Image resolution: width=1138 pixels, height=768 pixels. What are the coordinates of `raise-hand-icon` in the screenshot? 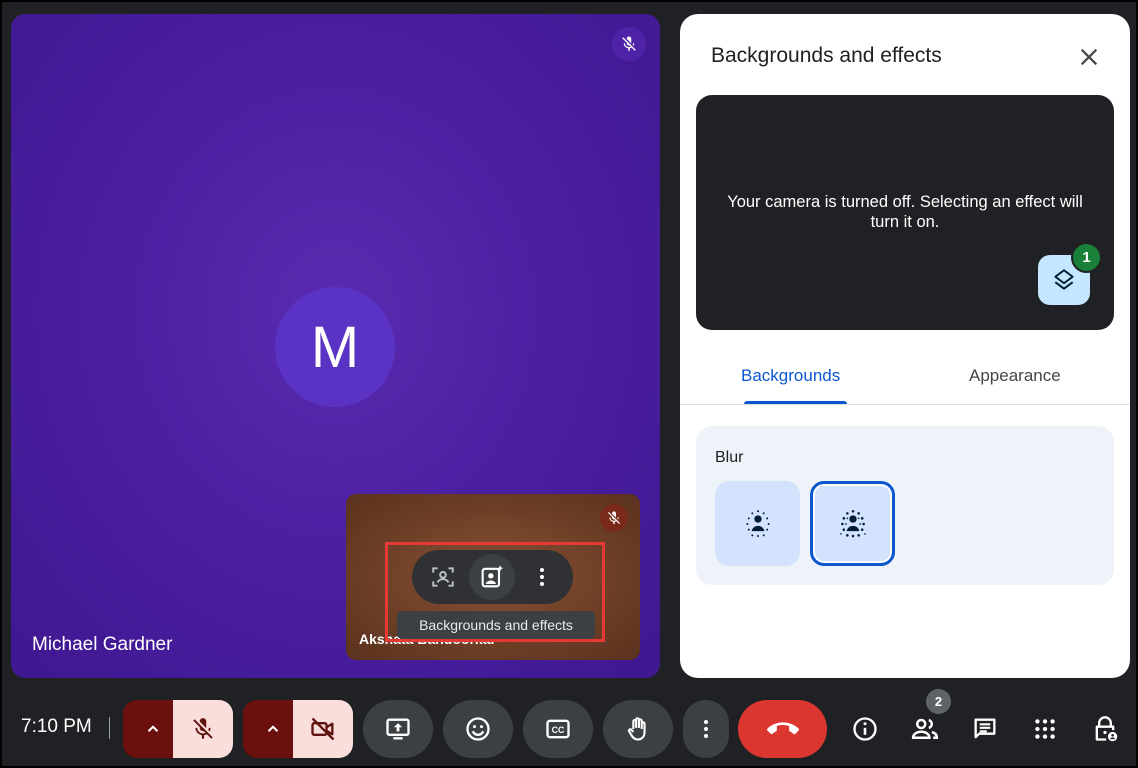 It's located at (636, 729).